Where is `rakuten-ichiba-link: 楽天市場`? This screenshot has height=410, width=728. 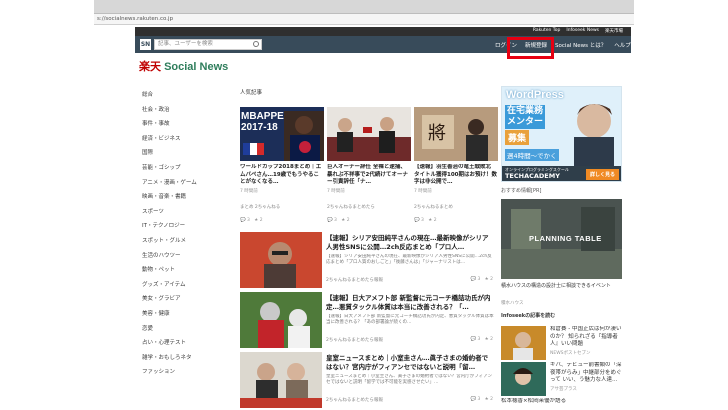 rakuten-ichiba-link: 楽天市場 is located at coordinates (614, 31).